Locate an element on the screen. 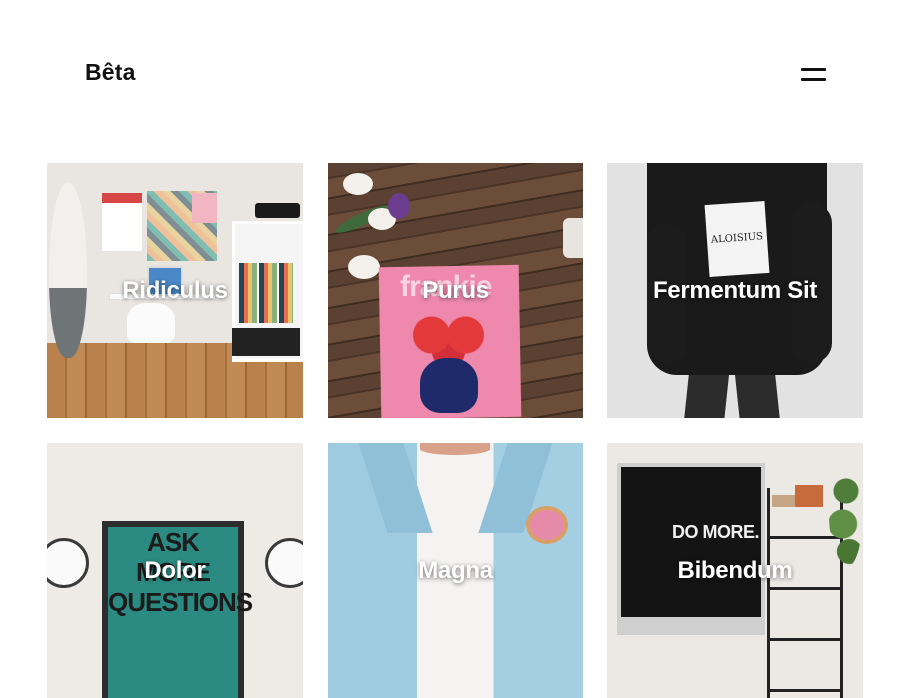 The width and height of the screenshot is (910, 698). gallery-item-bibendum: DO MORE. Bibendum is located at coordinates (735, 570).